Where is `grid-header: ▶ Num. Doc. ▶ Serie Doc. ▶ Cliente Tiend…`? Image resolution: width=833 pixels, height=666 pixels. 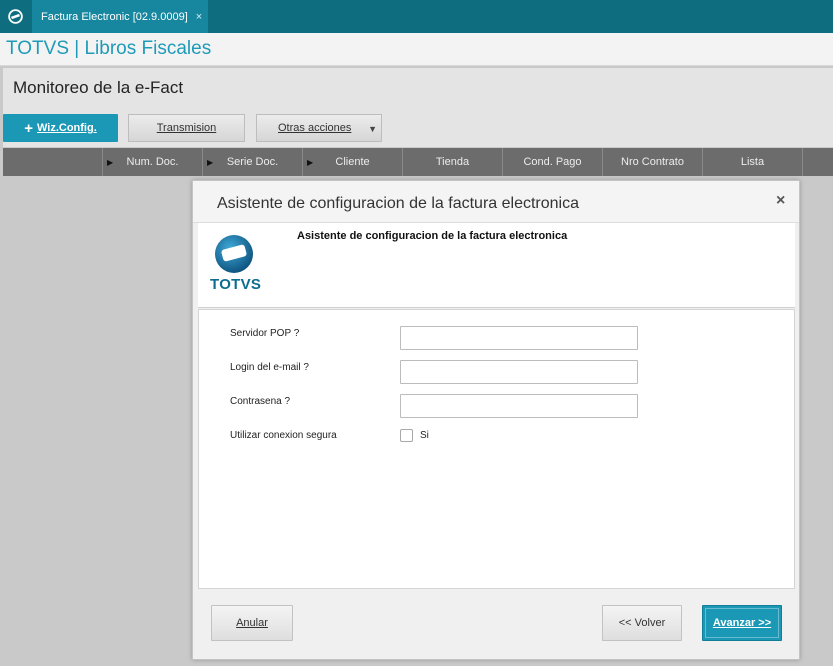
grid-header: ▶ Num. Doc. ▶ Serie Doc. ▶ Cliente Tiend… is located at coordinates (418, 162).